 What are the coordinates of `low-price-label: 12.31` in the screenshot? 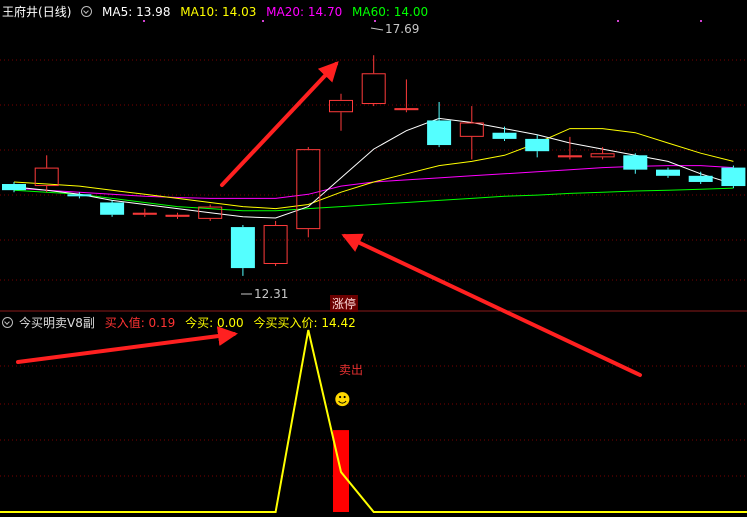 It's located at (271, 294).